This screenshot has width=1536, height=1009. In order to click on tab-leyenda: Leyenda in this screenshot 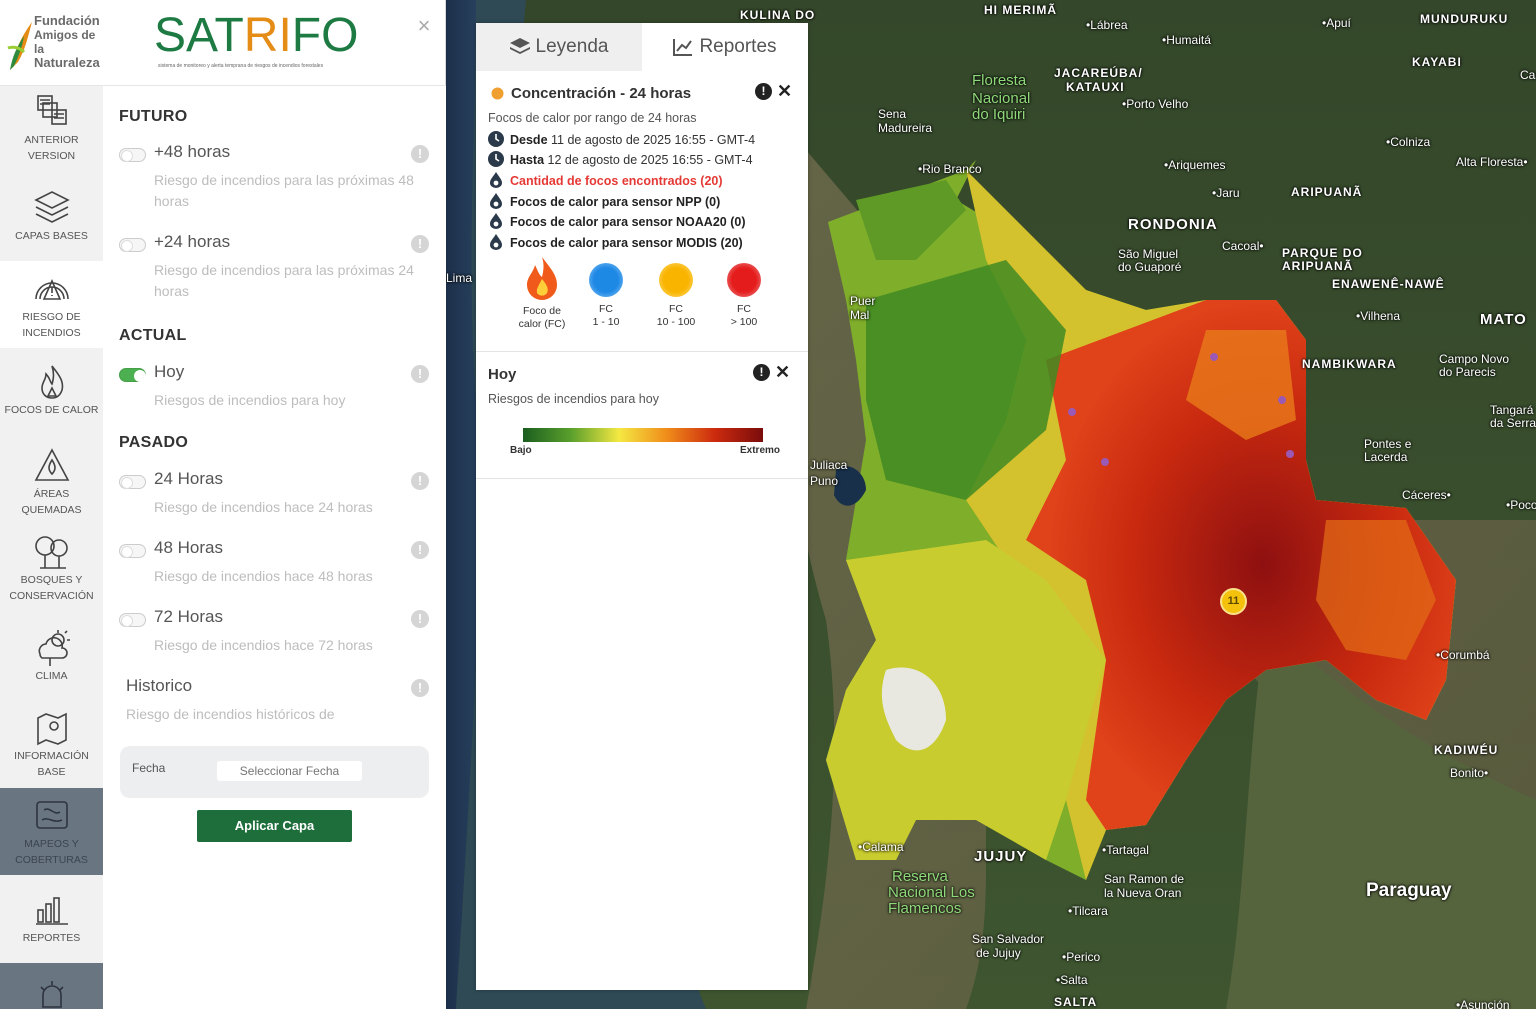, I will do `click(559, 47)`.